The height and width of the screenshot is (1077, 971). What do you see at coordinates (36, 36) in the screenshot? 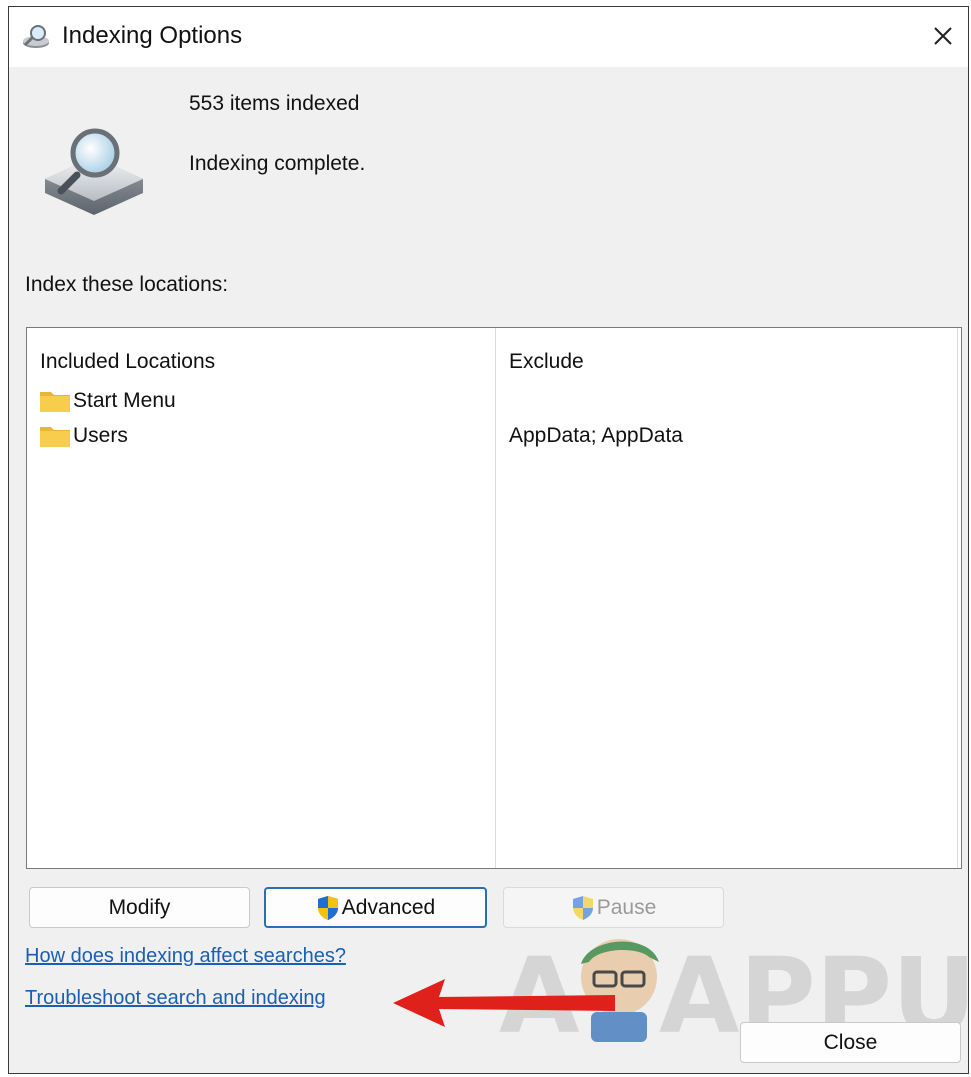
I see `indexing-options-icon` at bounding box center [36, 36].